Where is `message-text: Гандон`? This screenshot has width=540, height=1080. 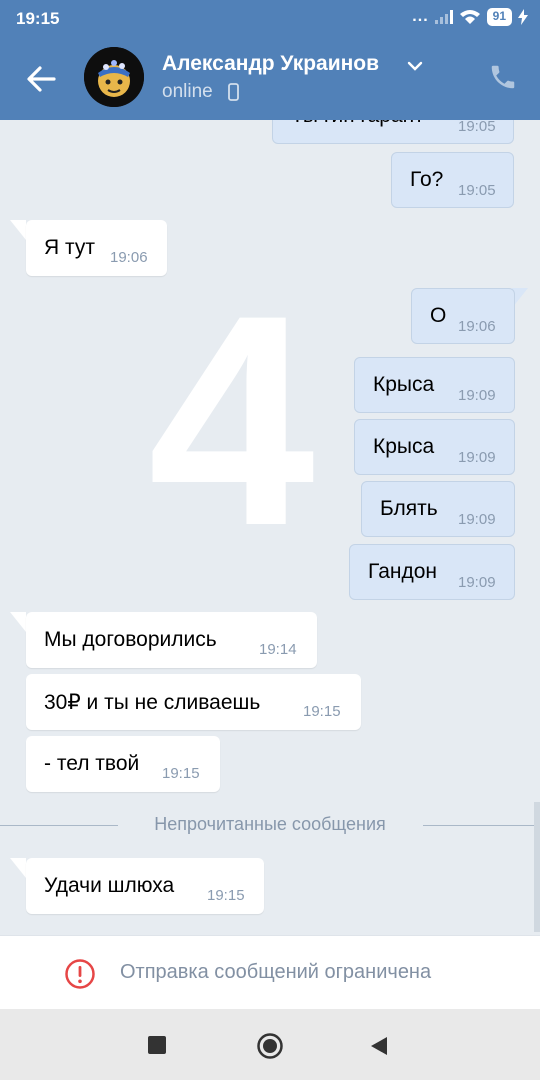
message-text: Гандон is located at coordinates (402, 571).